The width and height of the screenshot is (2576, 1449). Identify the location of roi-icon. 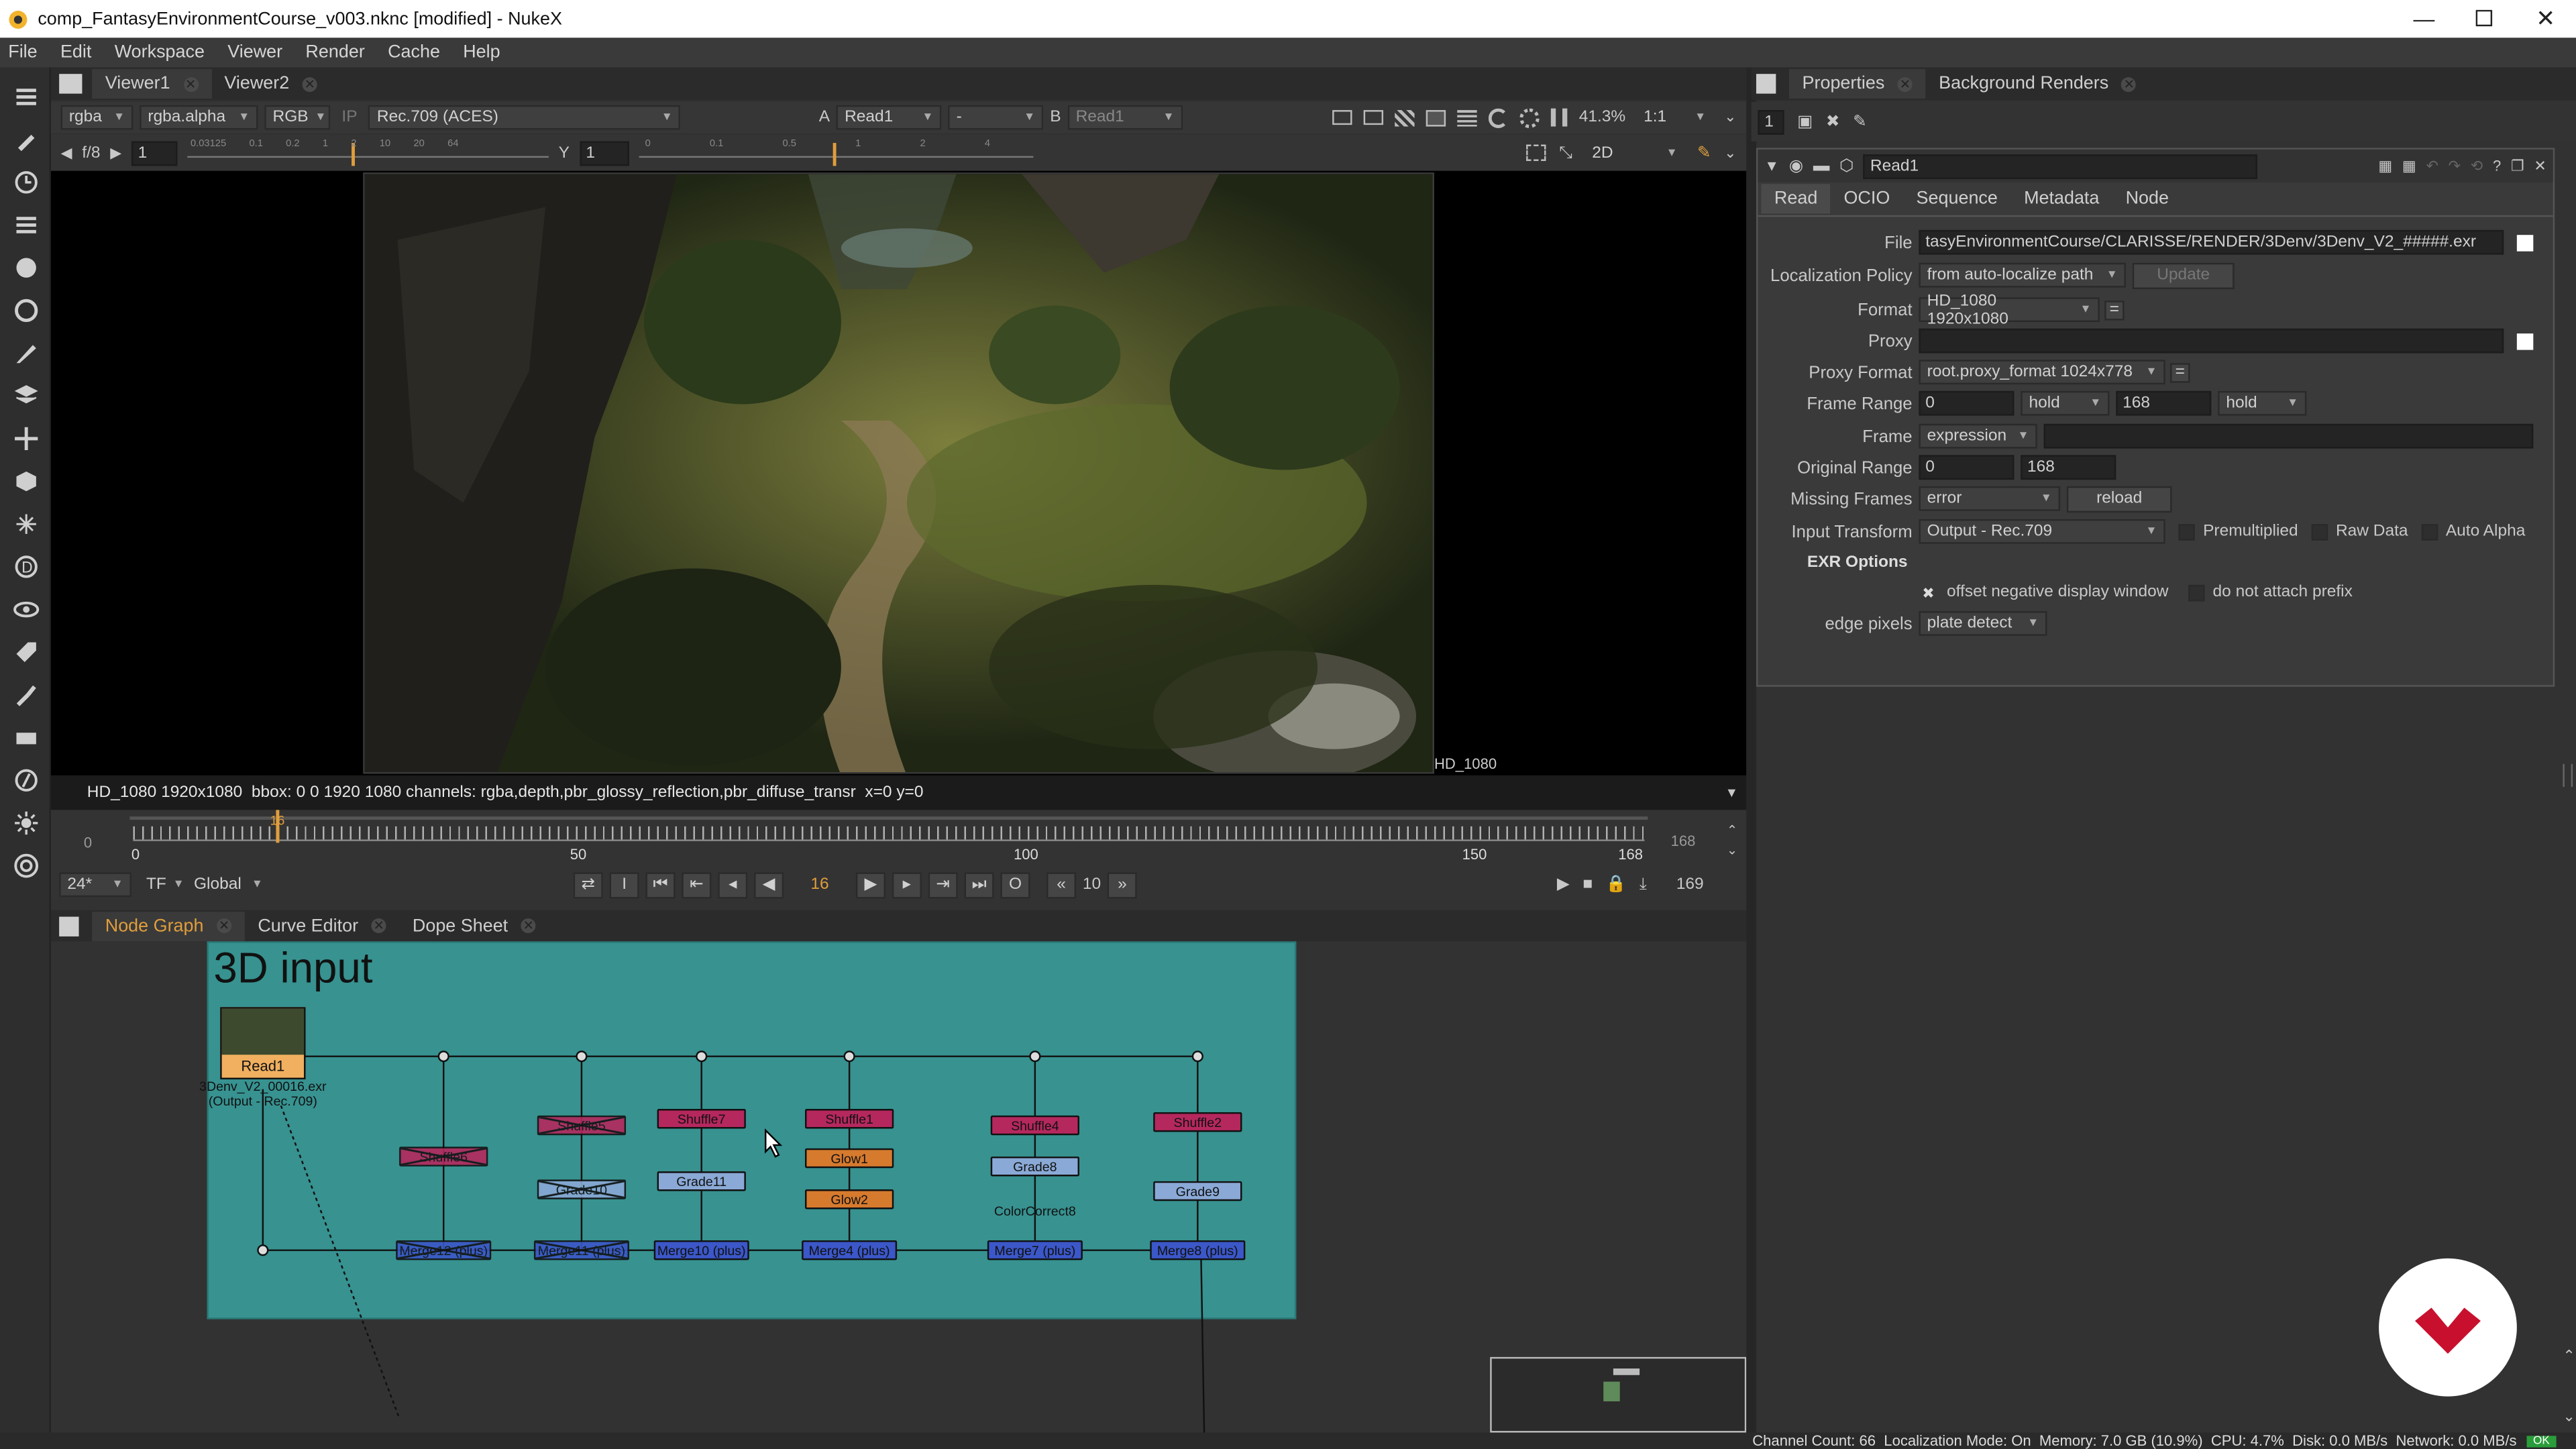
(1342, 117).